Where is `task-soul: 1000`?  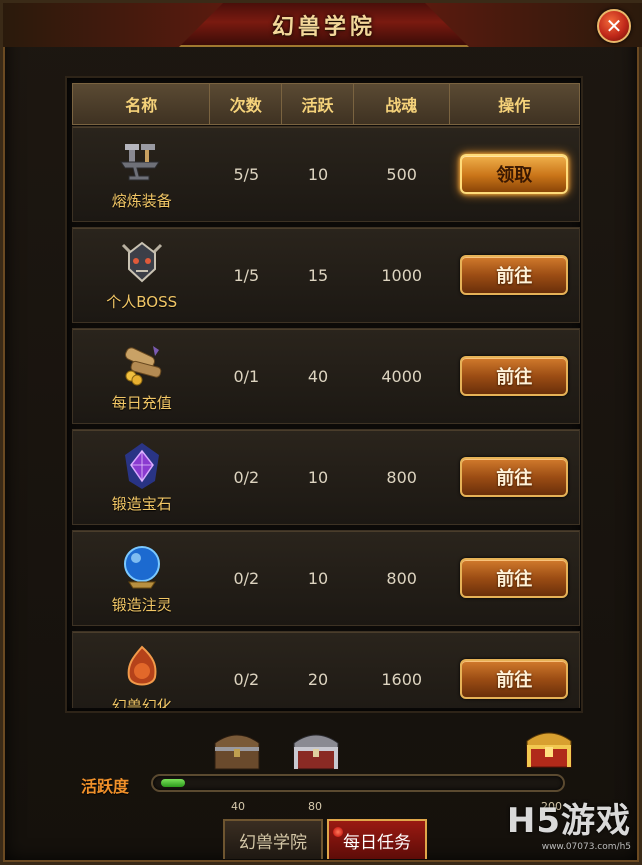 task-soul: 1000 is located at coordinates (402, 275).